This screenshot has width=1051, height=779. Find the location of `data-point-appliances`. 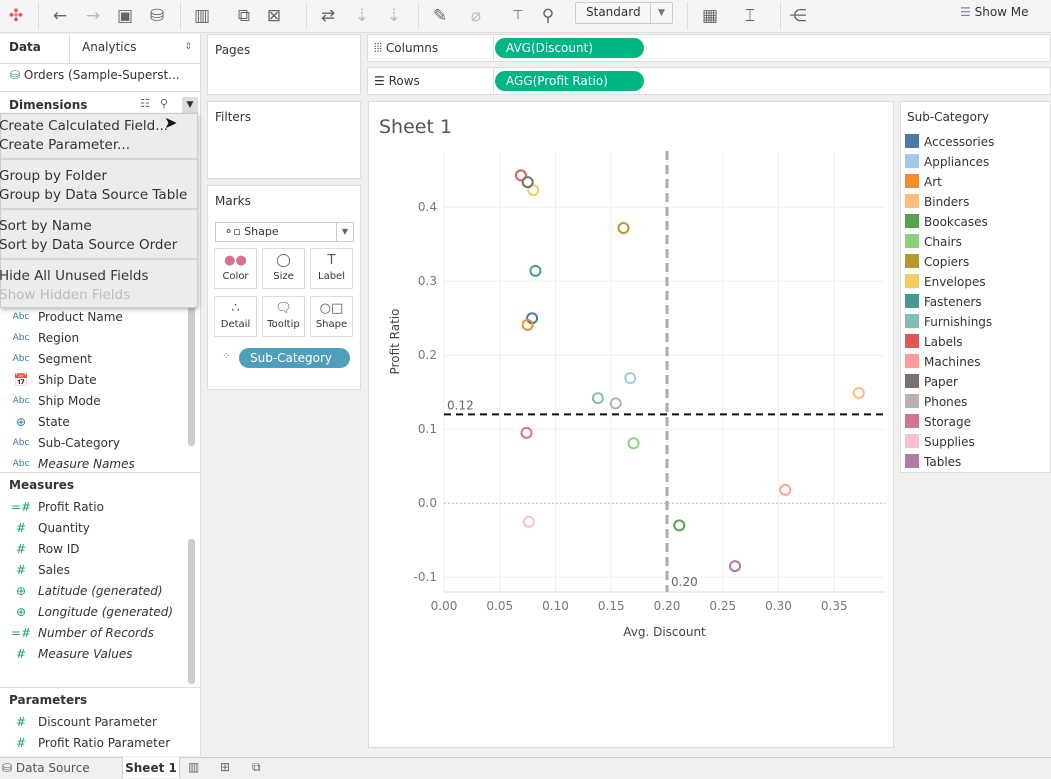

data-point-appliances is located at coordinates (630, 378).